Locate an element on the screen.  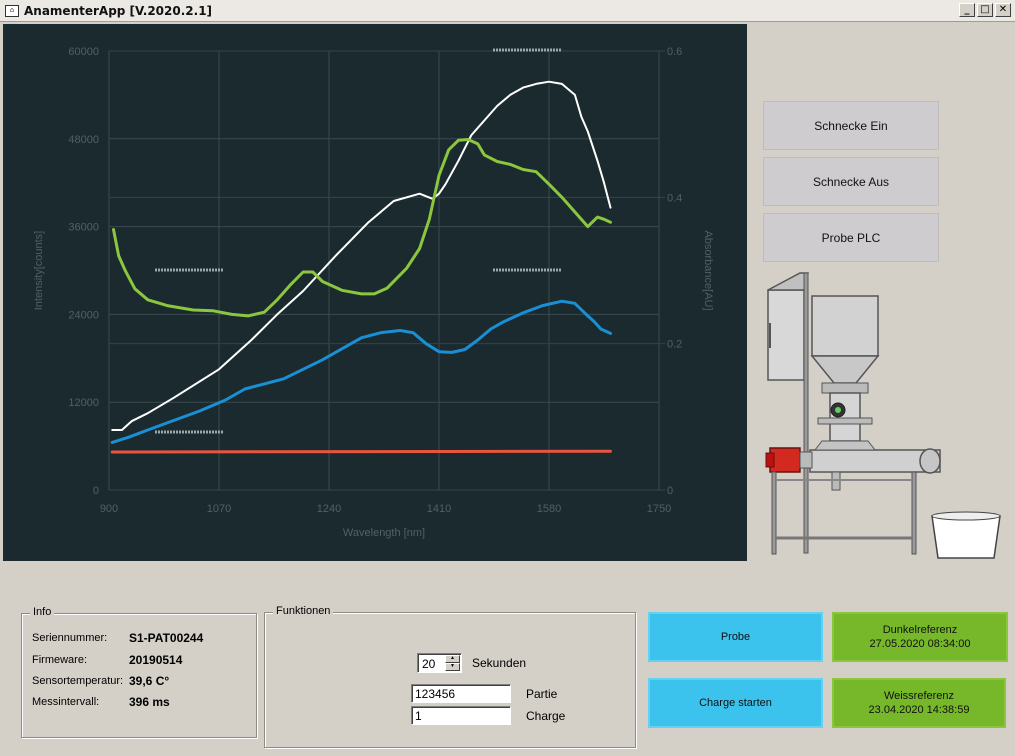
x-tick-label: 1750 is located at coordinates (659, 509).